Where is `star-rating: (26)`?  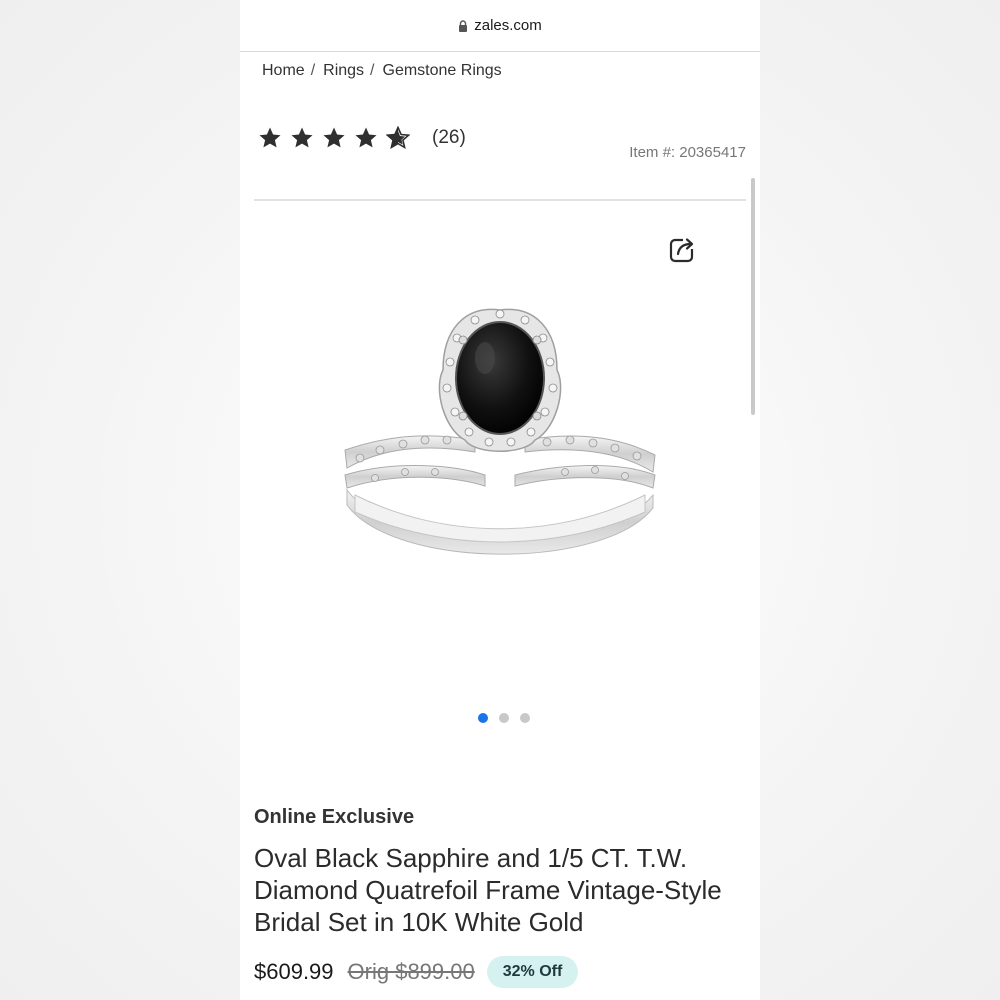 star-rating: (26) is located at coordinates (362, 138).